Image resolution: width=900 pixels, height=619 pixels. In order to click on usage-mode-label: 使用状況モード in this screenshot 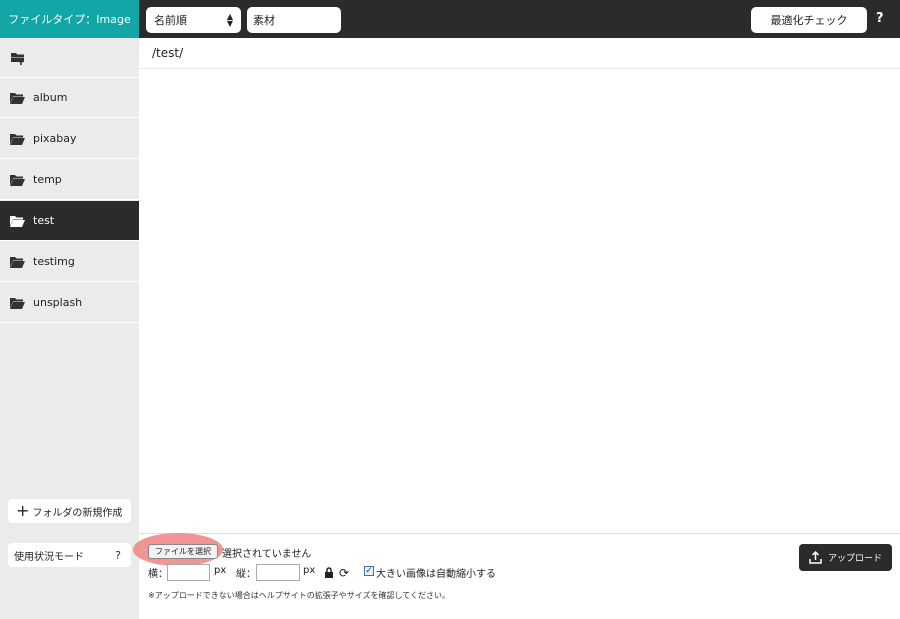, I will do `click(49, 557)`.